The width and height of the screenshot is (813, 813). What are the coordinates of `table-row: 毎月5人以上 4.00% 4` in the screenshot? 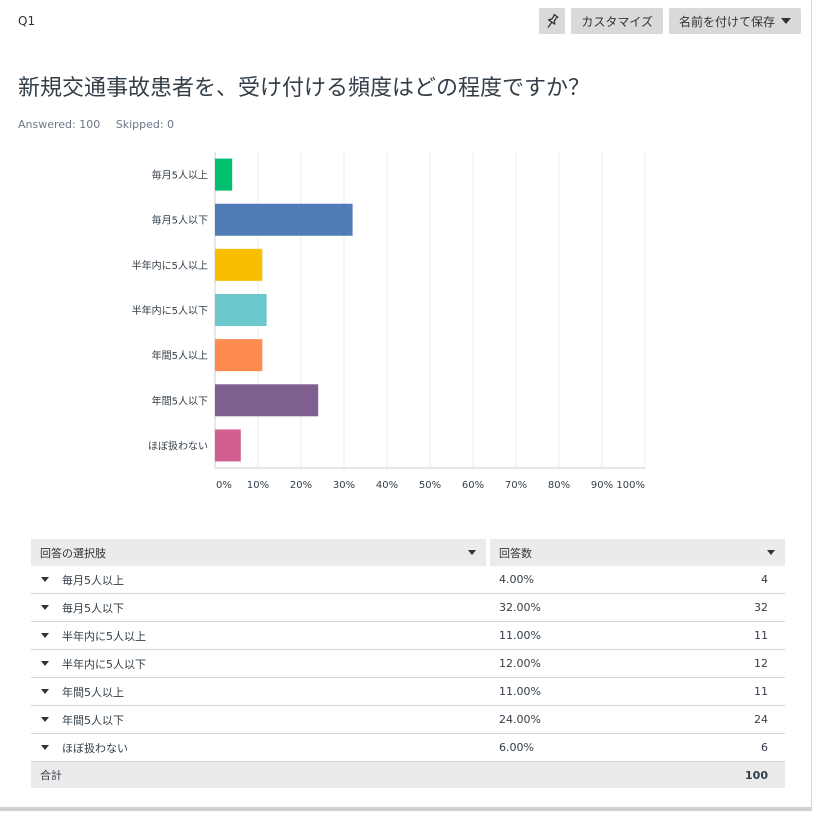 It's located at (408, 580).